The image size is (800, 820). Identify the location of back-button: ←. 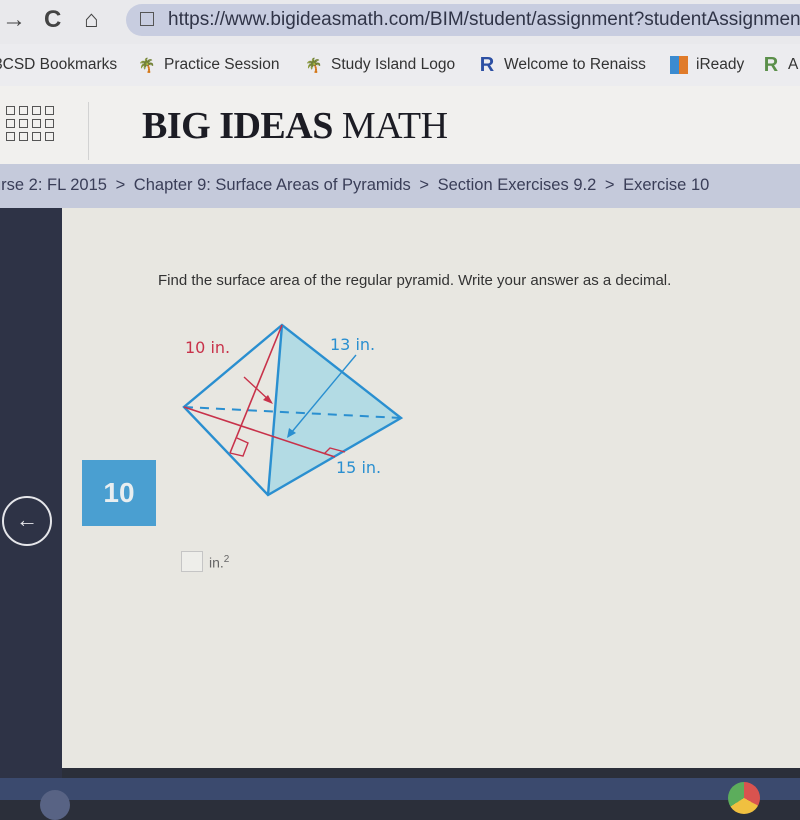
(27, 521).